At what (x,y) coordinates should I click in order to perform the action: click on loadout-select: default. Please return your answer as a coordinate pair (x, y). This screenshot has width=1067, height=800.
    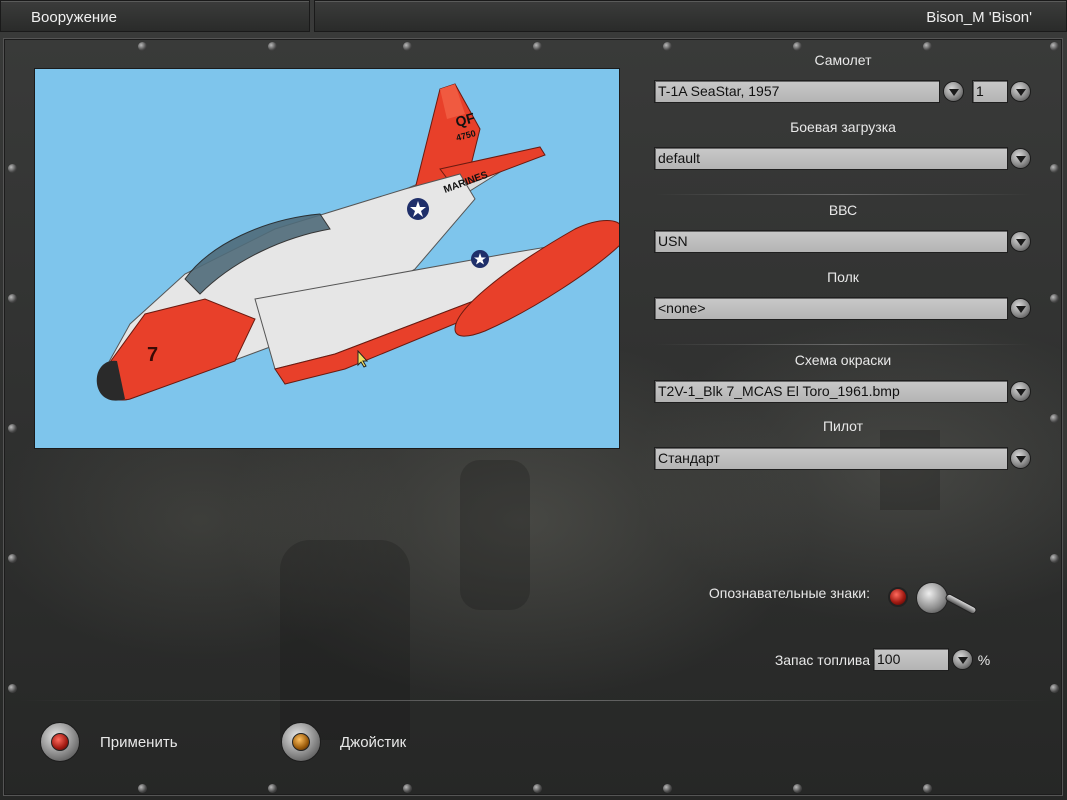
    Looking at the image, I should click on (831, 158).